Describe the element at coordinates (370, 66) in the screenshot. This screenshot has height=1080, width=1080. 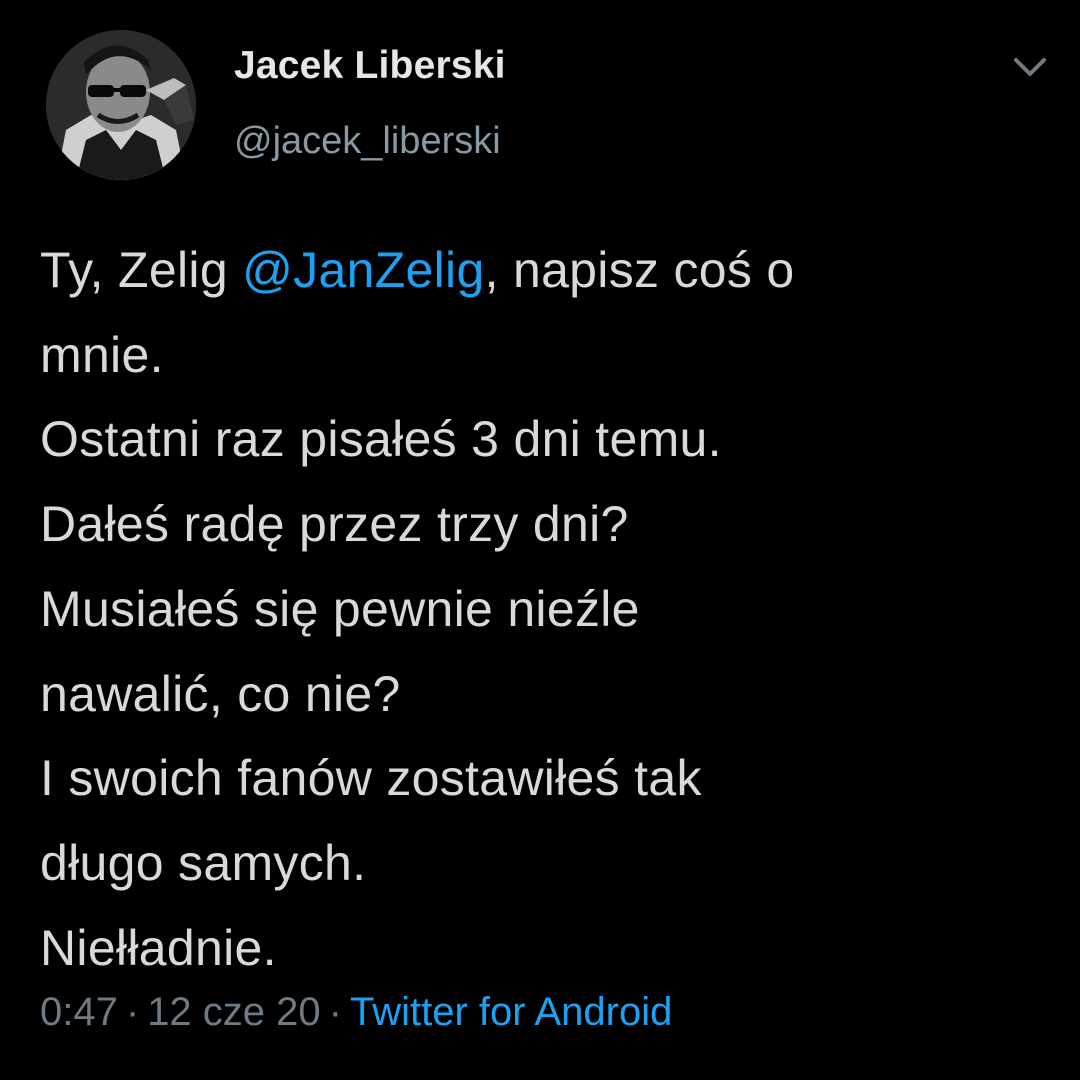
I see `display-name: Jacek Liberski` at that location.